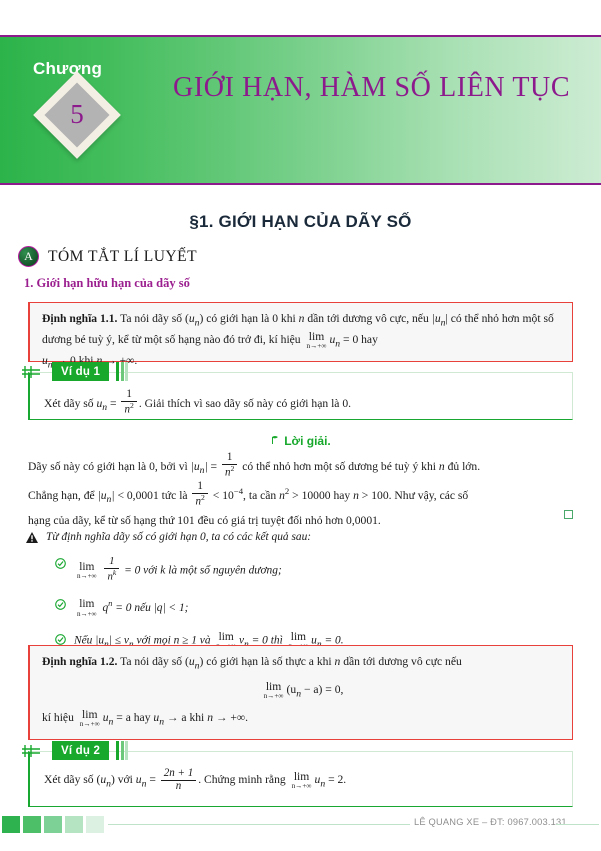 This screenshot has width=601, height=851. What do you see at coordinates (109, 466) in the screenshot?
I see `solution-p1-a: Dãy số này có giới hạn là 0, bởi vì` at bounding box center [109, 466].